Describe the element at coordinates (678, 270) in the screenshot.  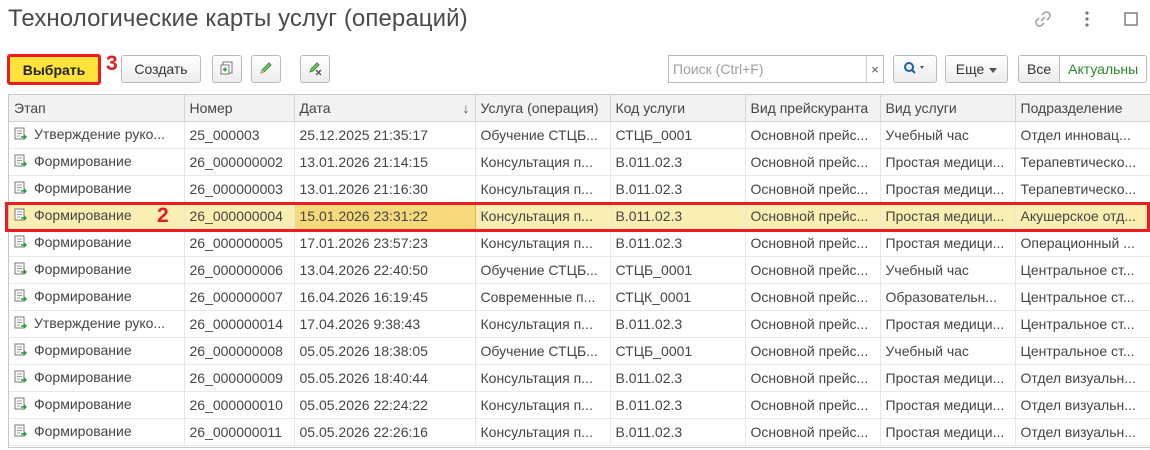
I see `table-cell: СТЦБ_0001` at that location.